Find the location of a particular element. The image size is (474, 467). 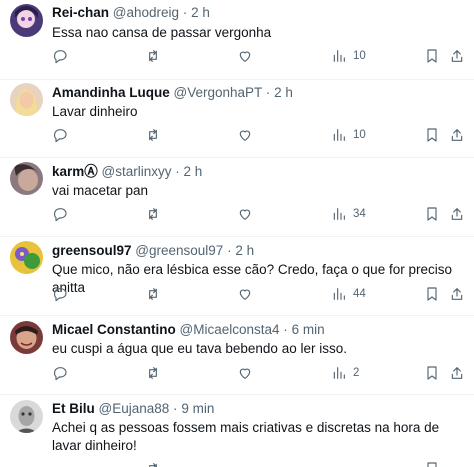

display-name: greensoul97 is located at coordinates (92, 250).